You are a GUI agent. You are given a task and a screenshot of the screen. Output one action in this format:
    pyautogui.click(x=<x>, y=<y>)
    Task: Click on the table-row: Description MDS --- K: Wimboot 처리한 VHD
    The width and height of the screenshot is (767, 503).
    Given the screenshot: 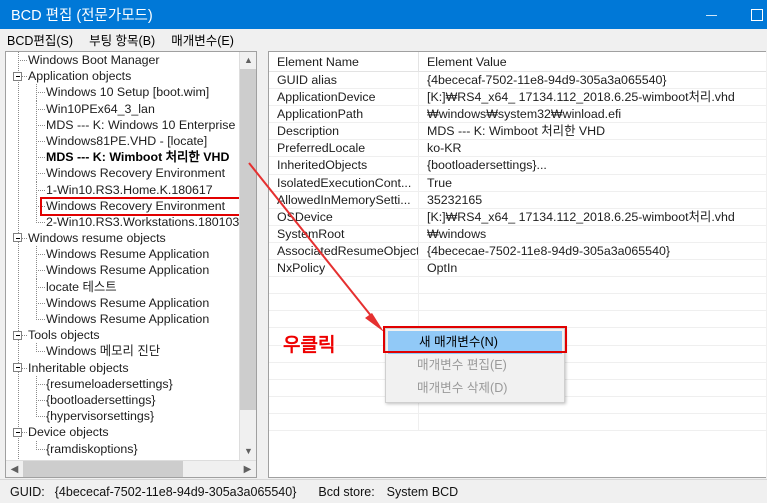 What is the action you would take?
    pyautogui.click(x=517, y=132)
    